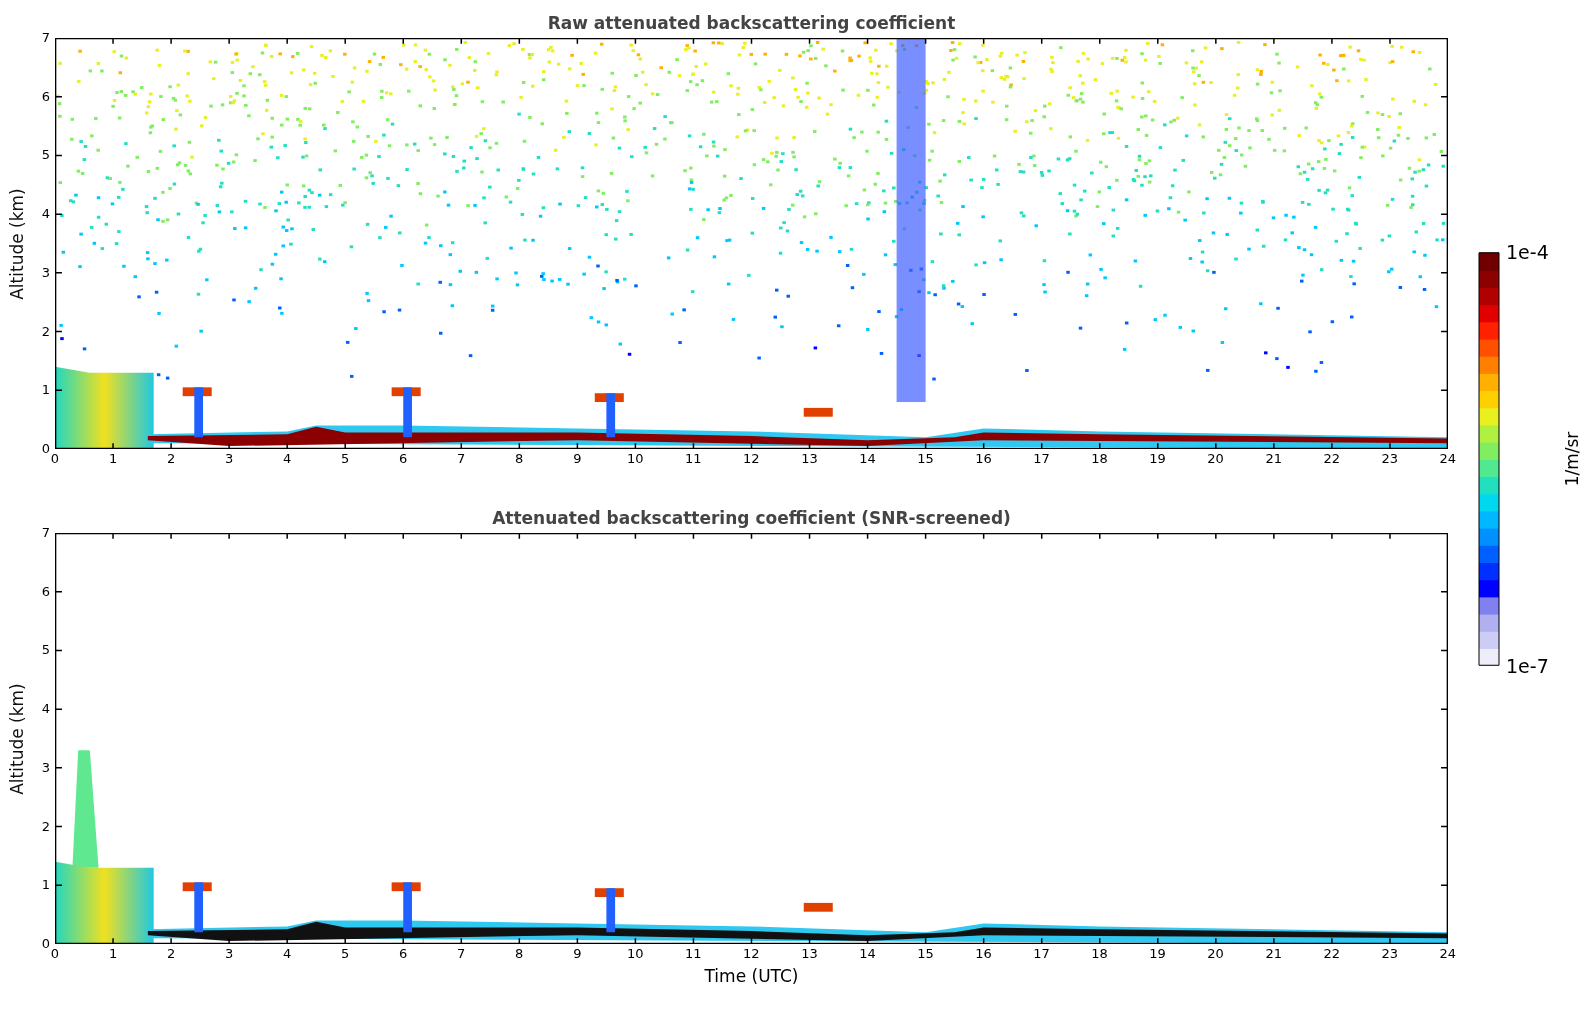 The width and height of the screenshot is (1595, 1020). I want to click on x-axis-label: Time (UTC), so click(751, 976).